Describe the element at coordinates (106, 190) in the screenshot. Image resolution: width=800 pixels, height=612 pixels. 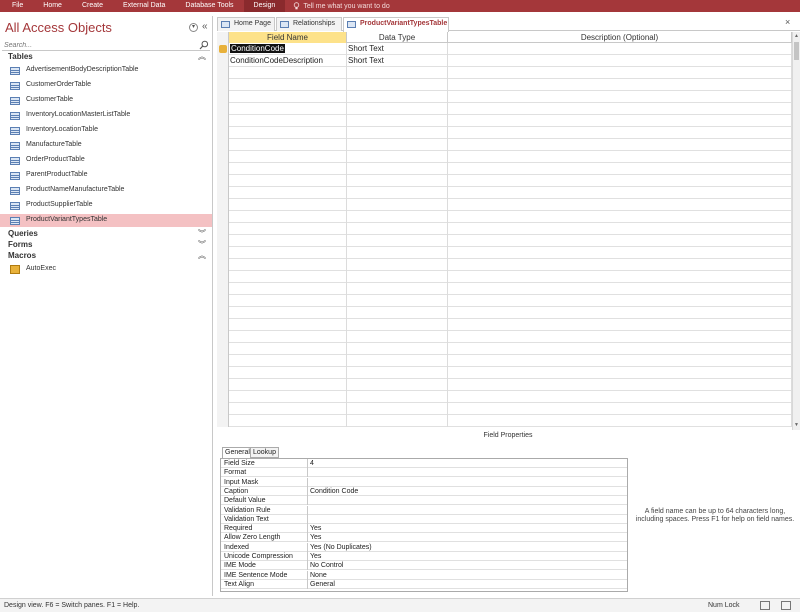
I see `nav-item-table: ProductNameManufactureTable` at that location.